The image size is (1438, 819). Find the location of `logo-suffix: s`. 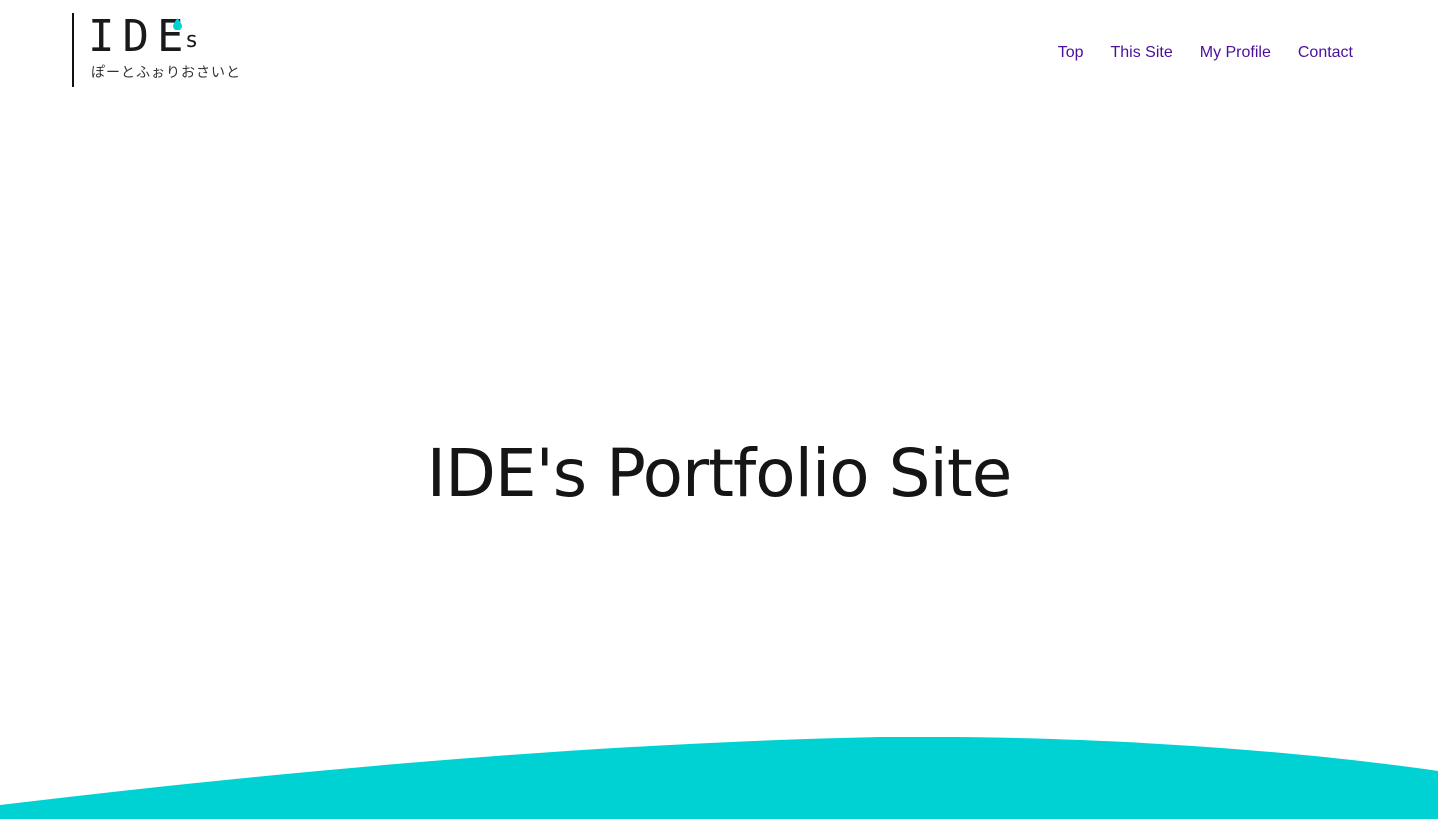

logo-suffix: s is located at coordinates (192, 40).